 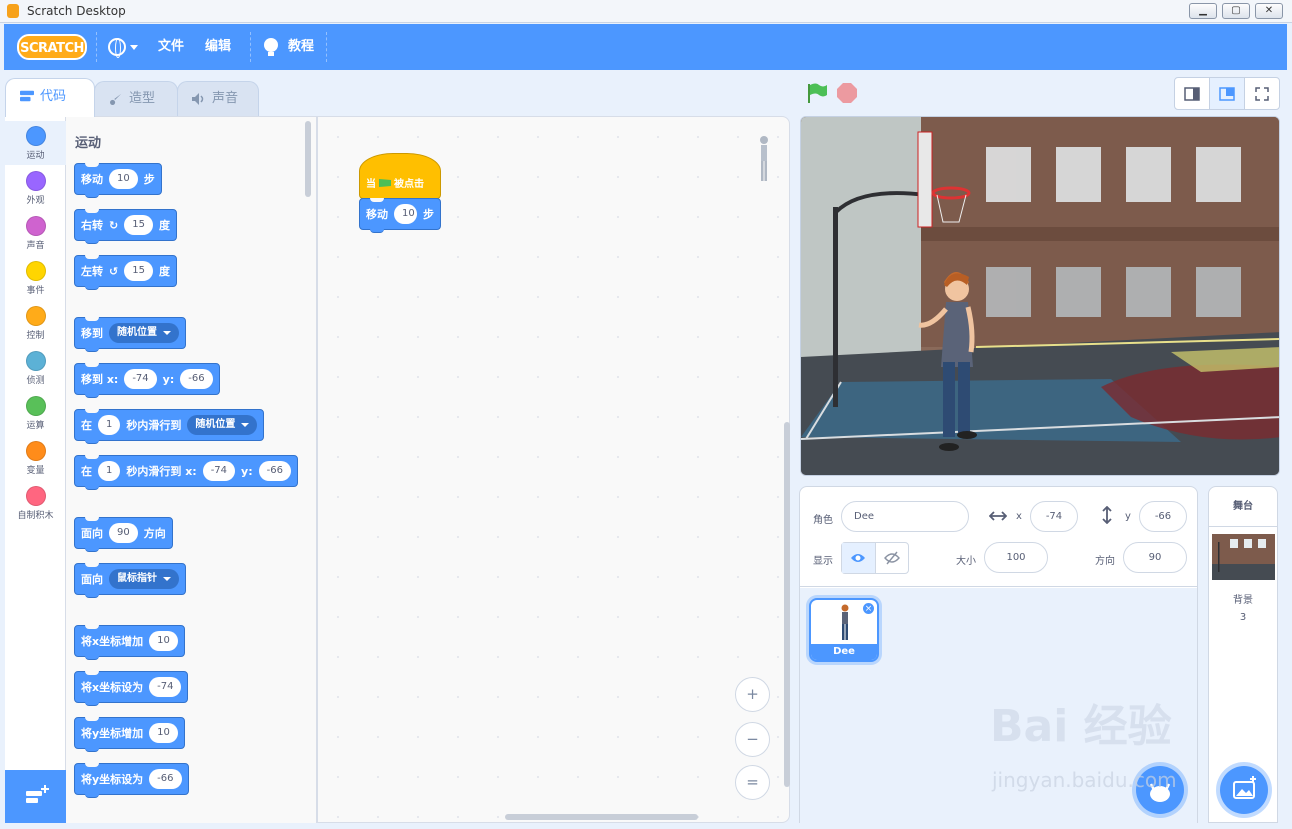 What do you see at coordinates (1163, 516) in the screenshot?
I see `y-position-input: -66` at bounding box center [1163, 516].